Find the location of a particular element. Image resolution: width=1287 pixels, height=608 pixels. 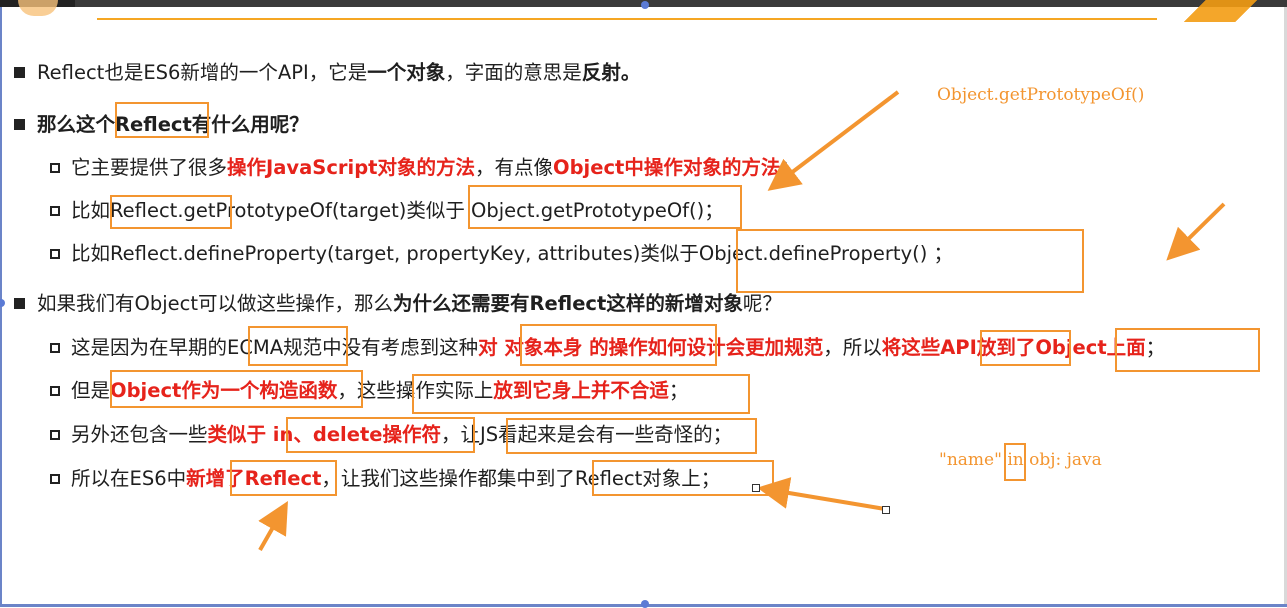

arrow-to-new-reflect is located at coordinates (273, 526).